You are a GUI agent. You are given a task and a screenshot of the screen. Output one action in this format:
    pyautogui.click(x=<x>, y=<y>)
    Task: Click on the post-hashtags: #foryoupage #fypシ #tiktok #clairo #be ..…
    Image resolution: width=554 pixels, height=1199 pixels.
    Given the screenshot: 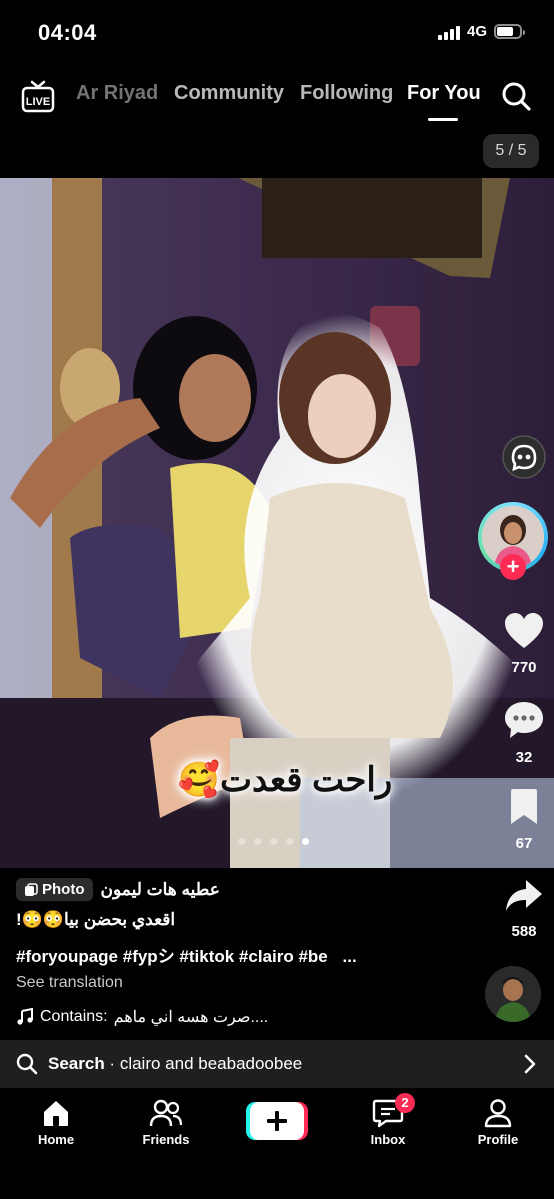 What is the action you would take?
    pyautogui.click(x=241, y=954)
    